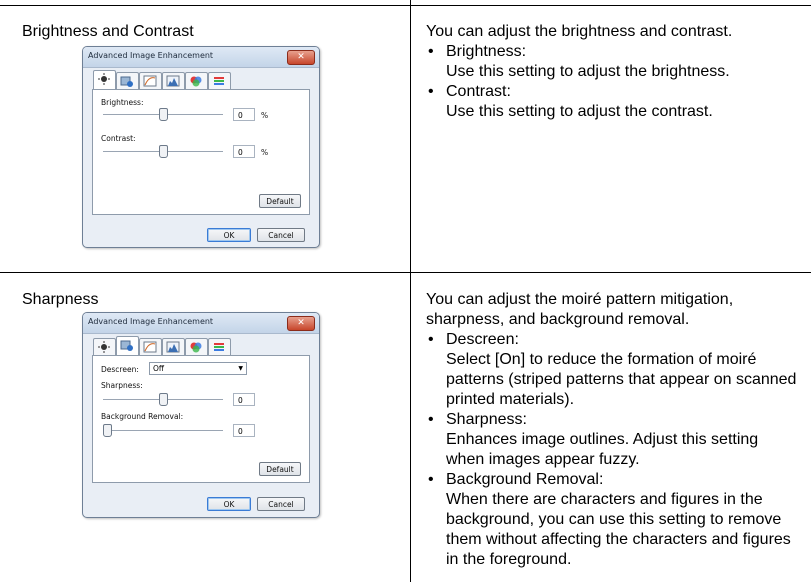  Describe the element at coordinates (122, 102) in the screenshot. I see `brightness-label: Brightness:` at that location.